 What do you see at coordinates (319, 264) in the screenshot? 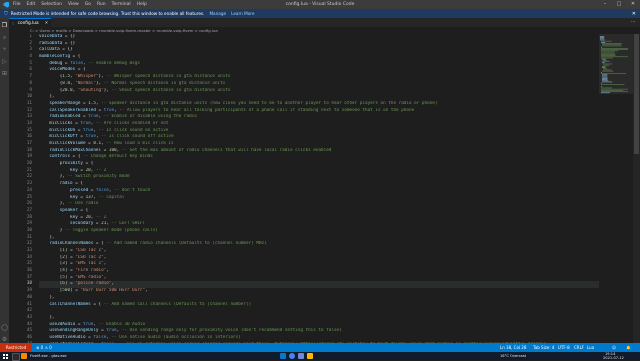
I see `code-line: [3] = "EMS Tac 1",` at bounding box center [319, 264].